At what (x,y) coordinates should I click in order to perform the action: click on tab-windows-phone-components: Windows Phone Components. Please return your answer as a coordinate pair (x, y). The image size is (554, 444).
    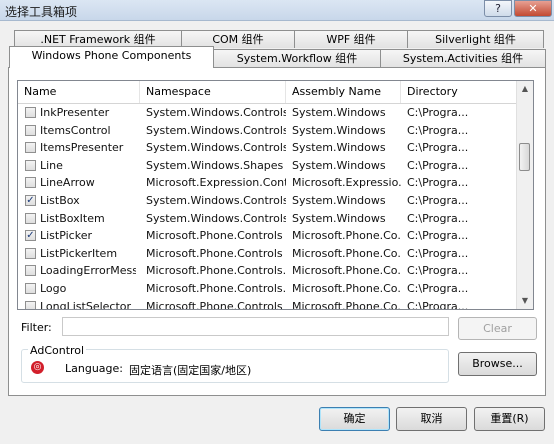
    Looking at the image, I should click on (111, 57).